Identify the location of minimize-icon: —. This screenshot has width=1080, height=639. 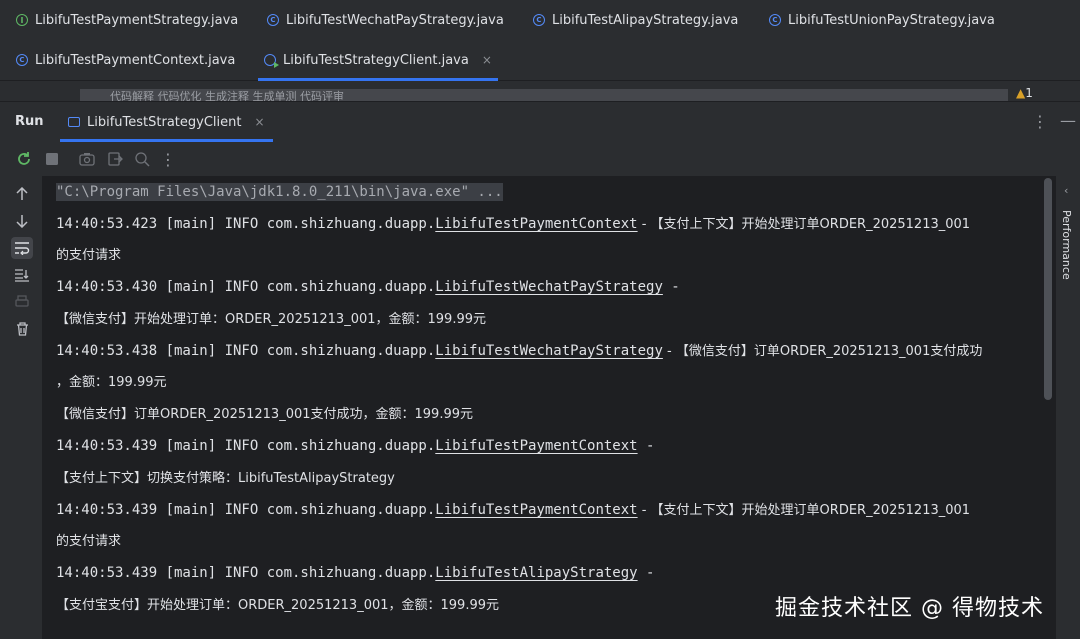
(1068, 120).